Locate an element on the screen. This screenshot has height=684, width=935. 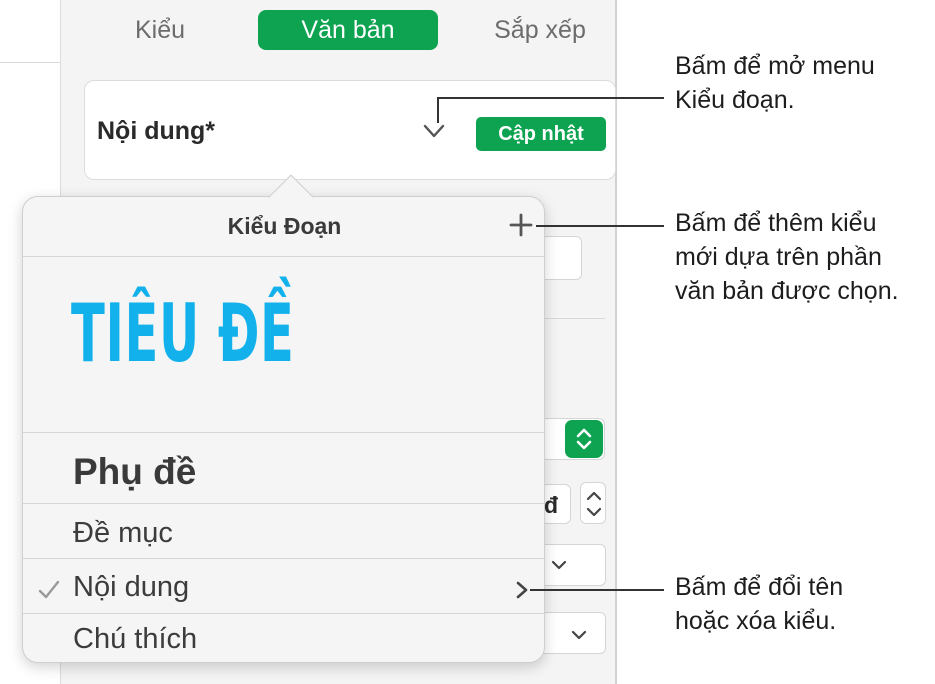
font-size-partial-text: đ is located at coordinates (551, 505).